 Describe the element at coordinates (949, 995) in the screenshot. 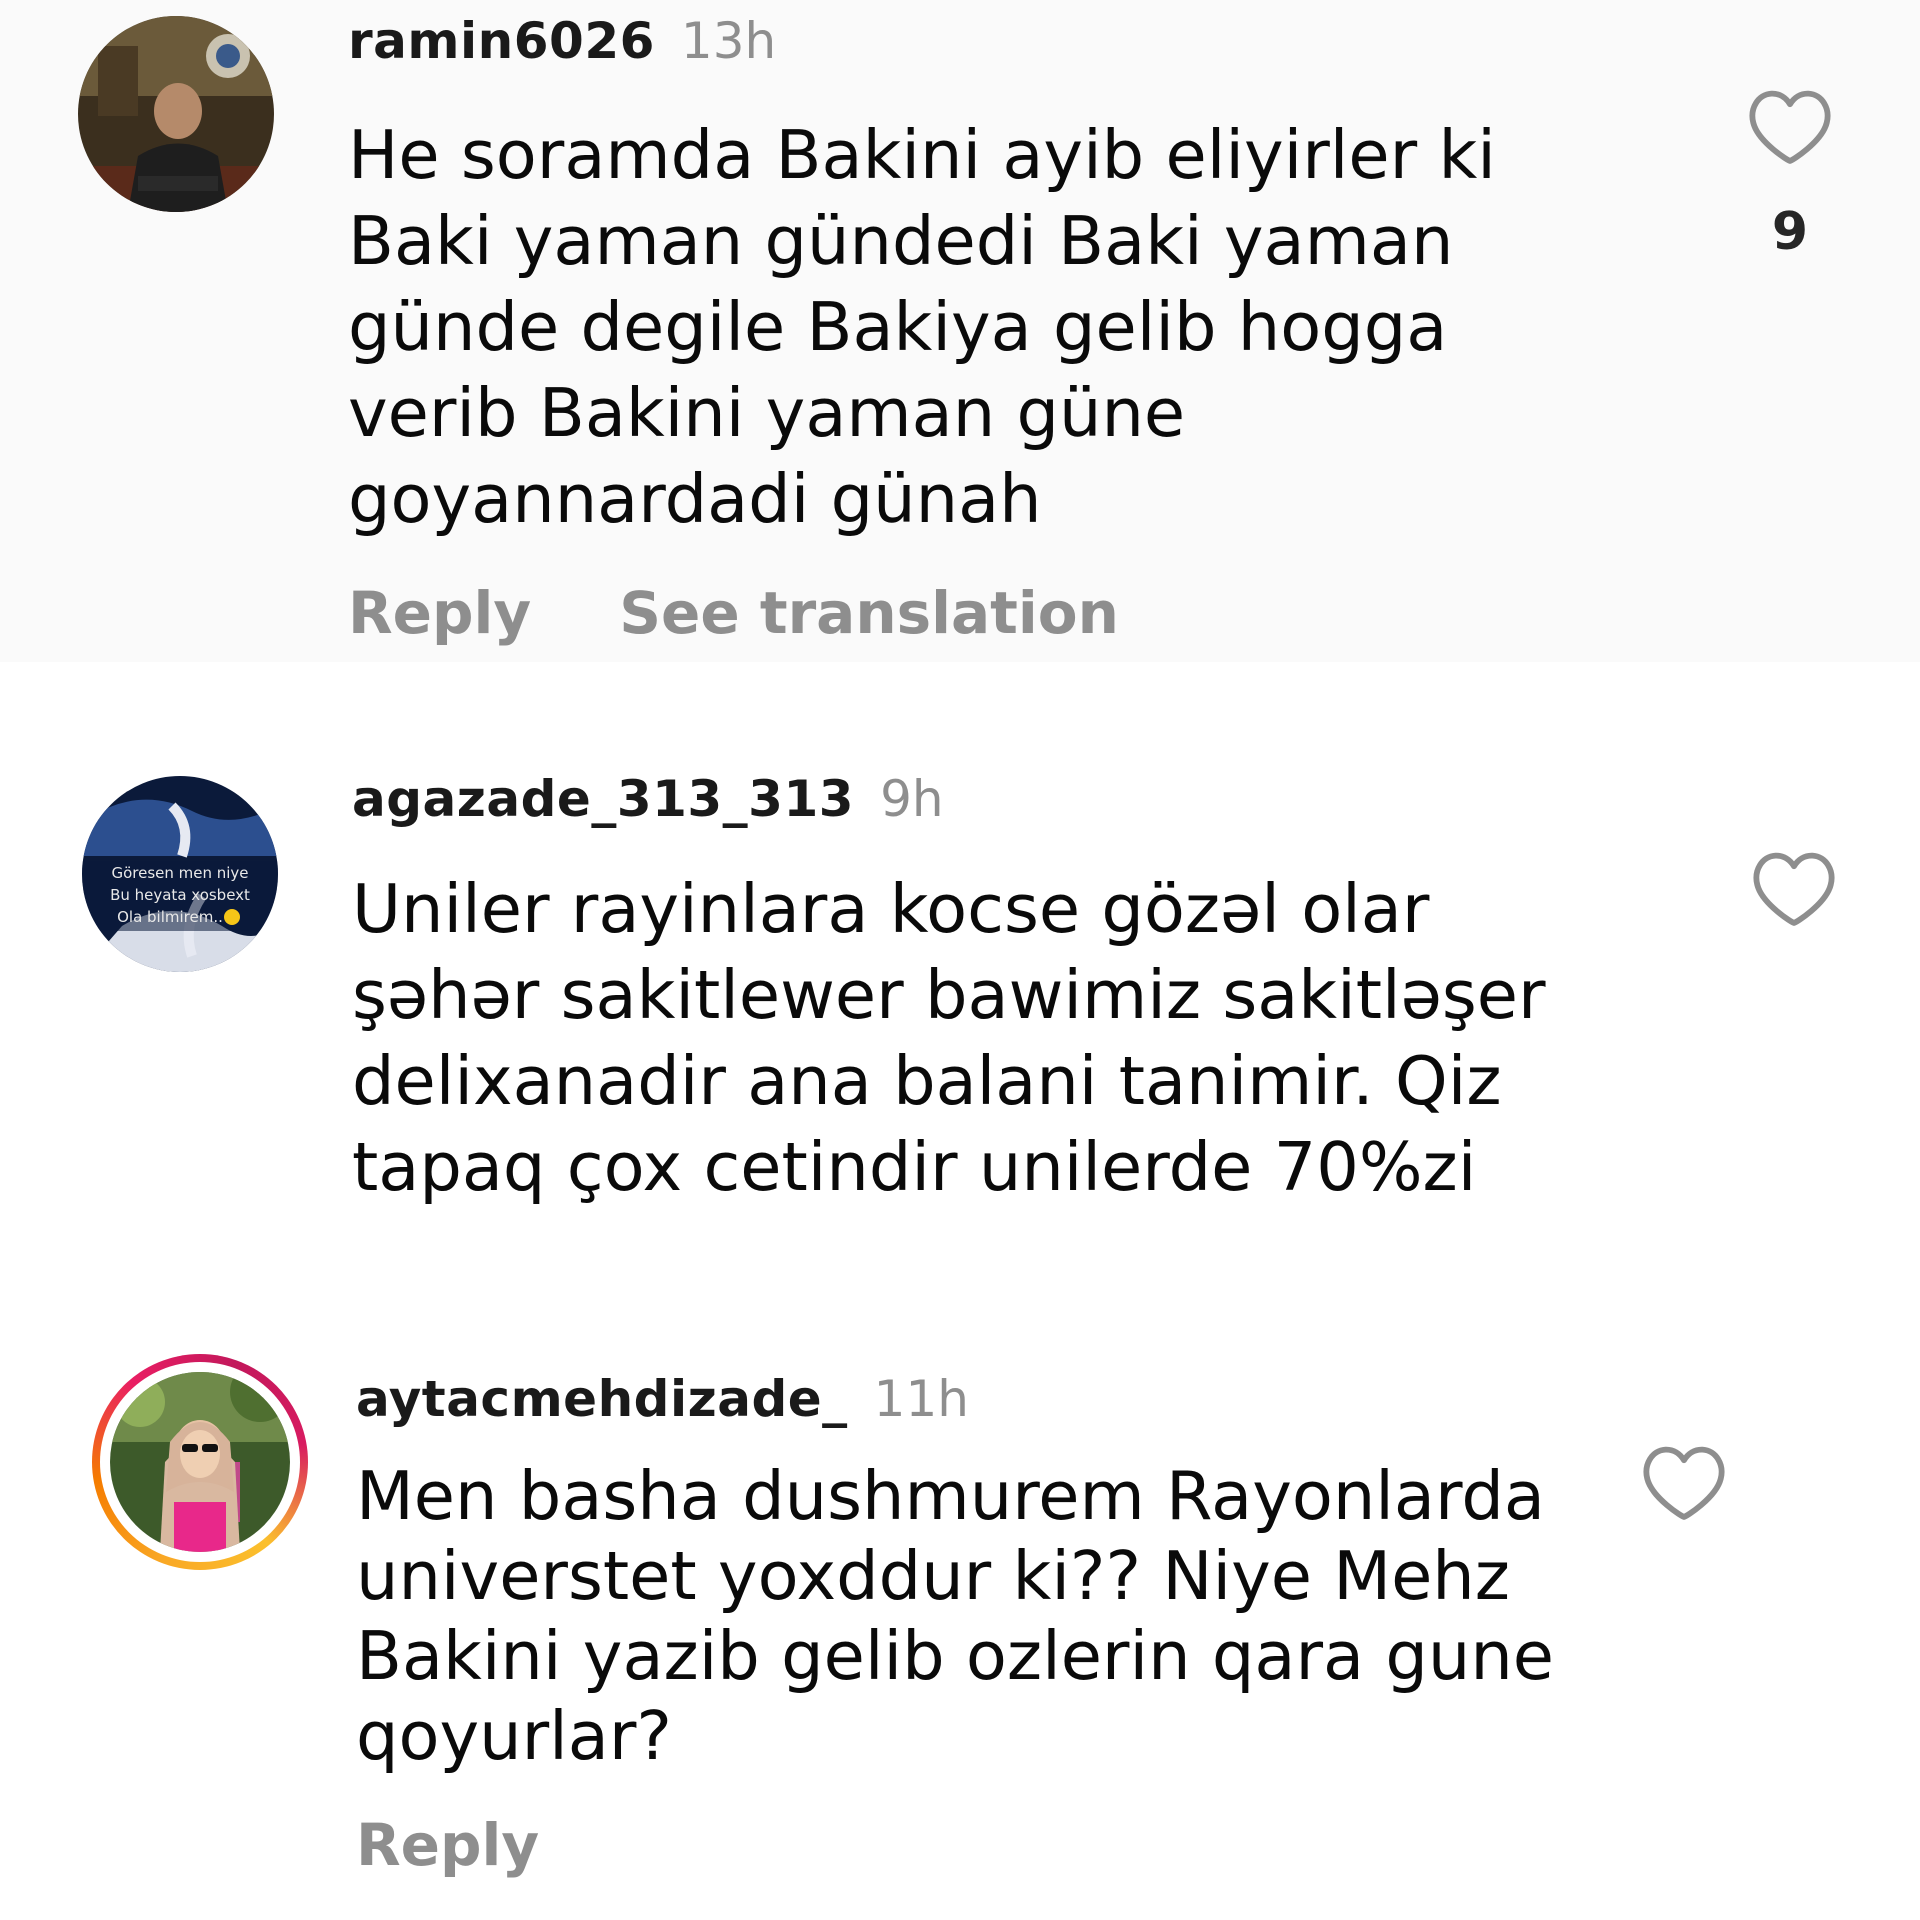

I see `comment-line: şəhər sakitlewer bawimiz sakitləşer` at that location.